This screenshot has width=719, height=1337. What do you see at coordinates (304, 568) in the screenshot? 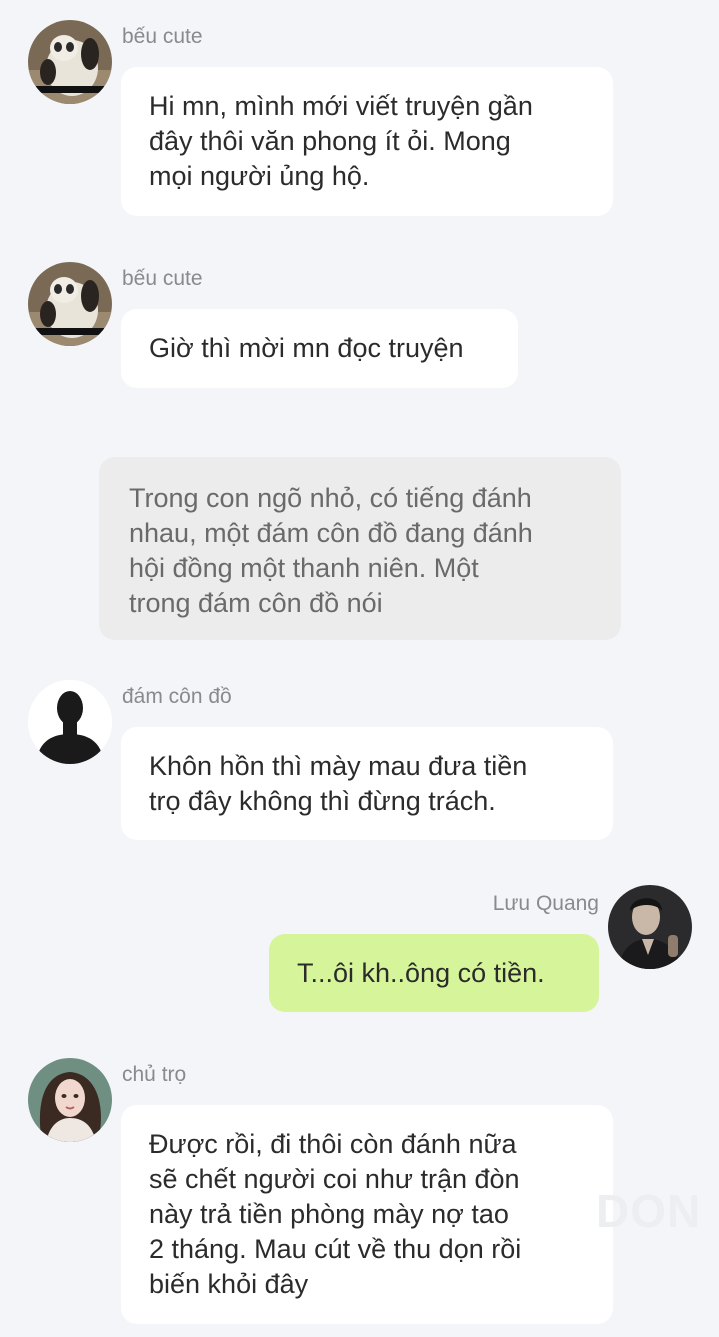
I see `narration-line: hội đồng một thanh niên. Một` at bounding box center [304, 568].